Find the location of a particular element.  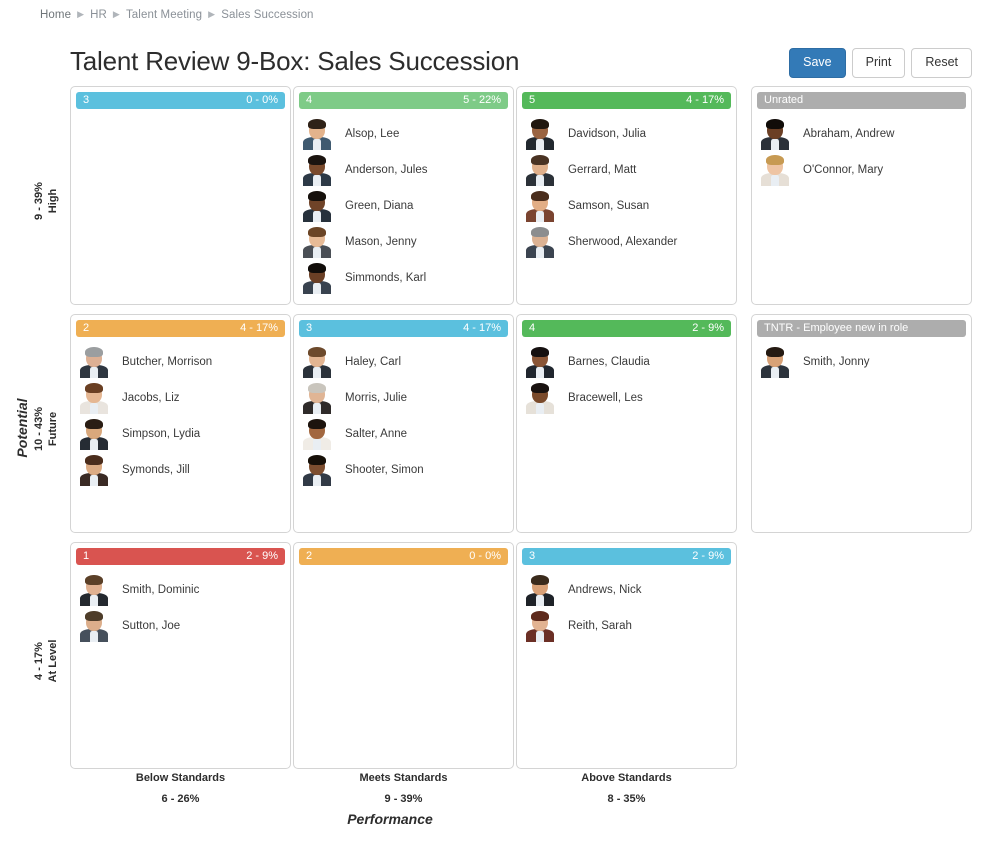

person-card: Shooter, Simon is located at coordinates (403, 470).